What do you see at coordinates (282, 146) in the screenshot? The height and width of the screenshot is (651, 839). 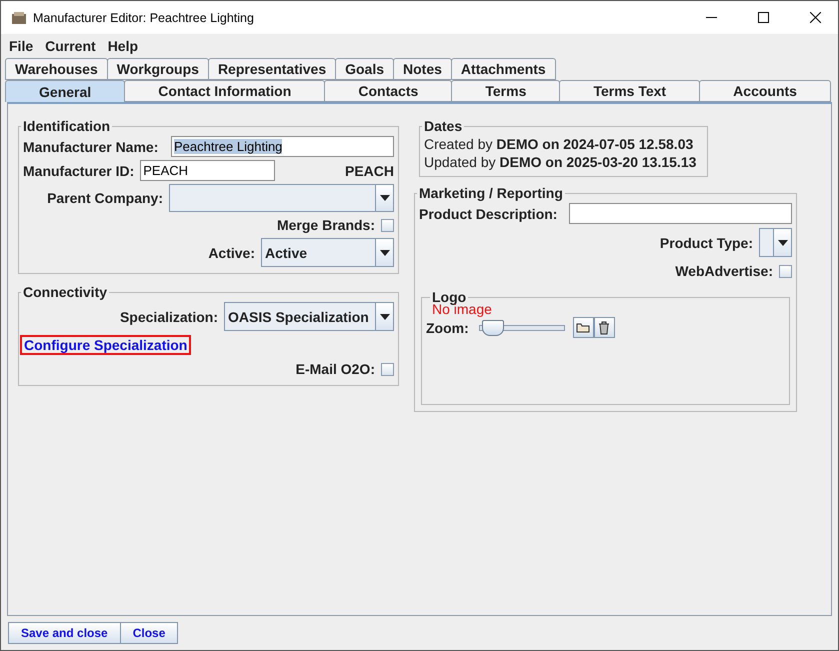 I see `input-field: Peachtree Lighting` at bounding box center [282, 146].